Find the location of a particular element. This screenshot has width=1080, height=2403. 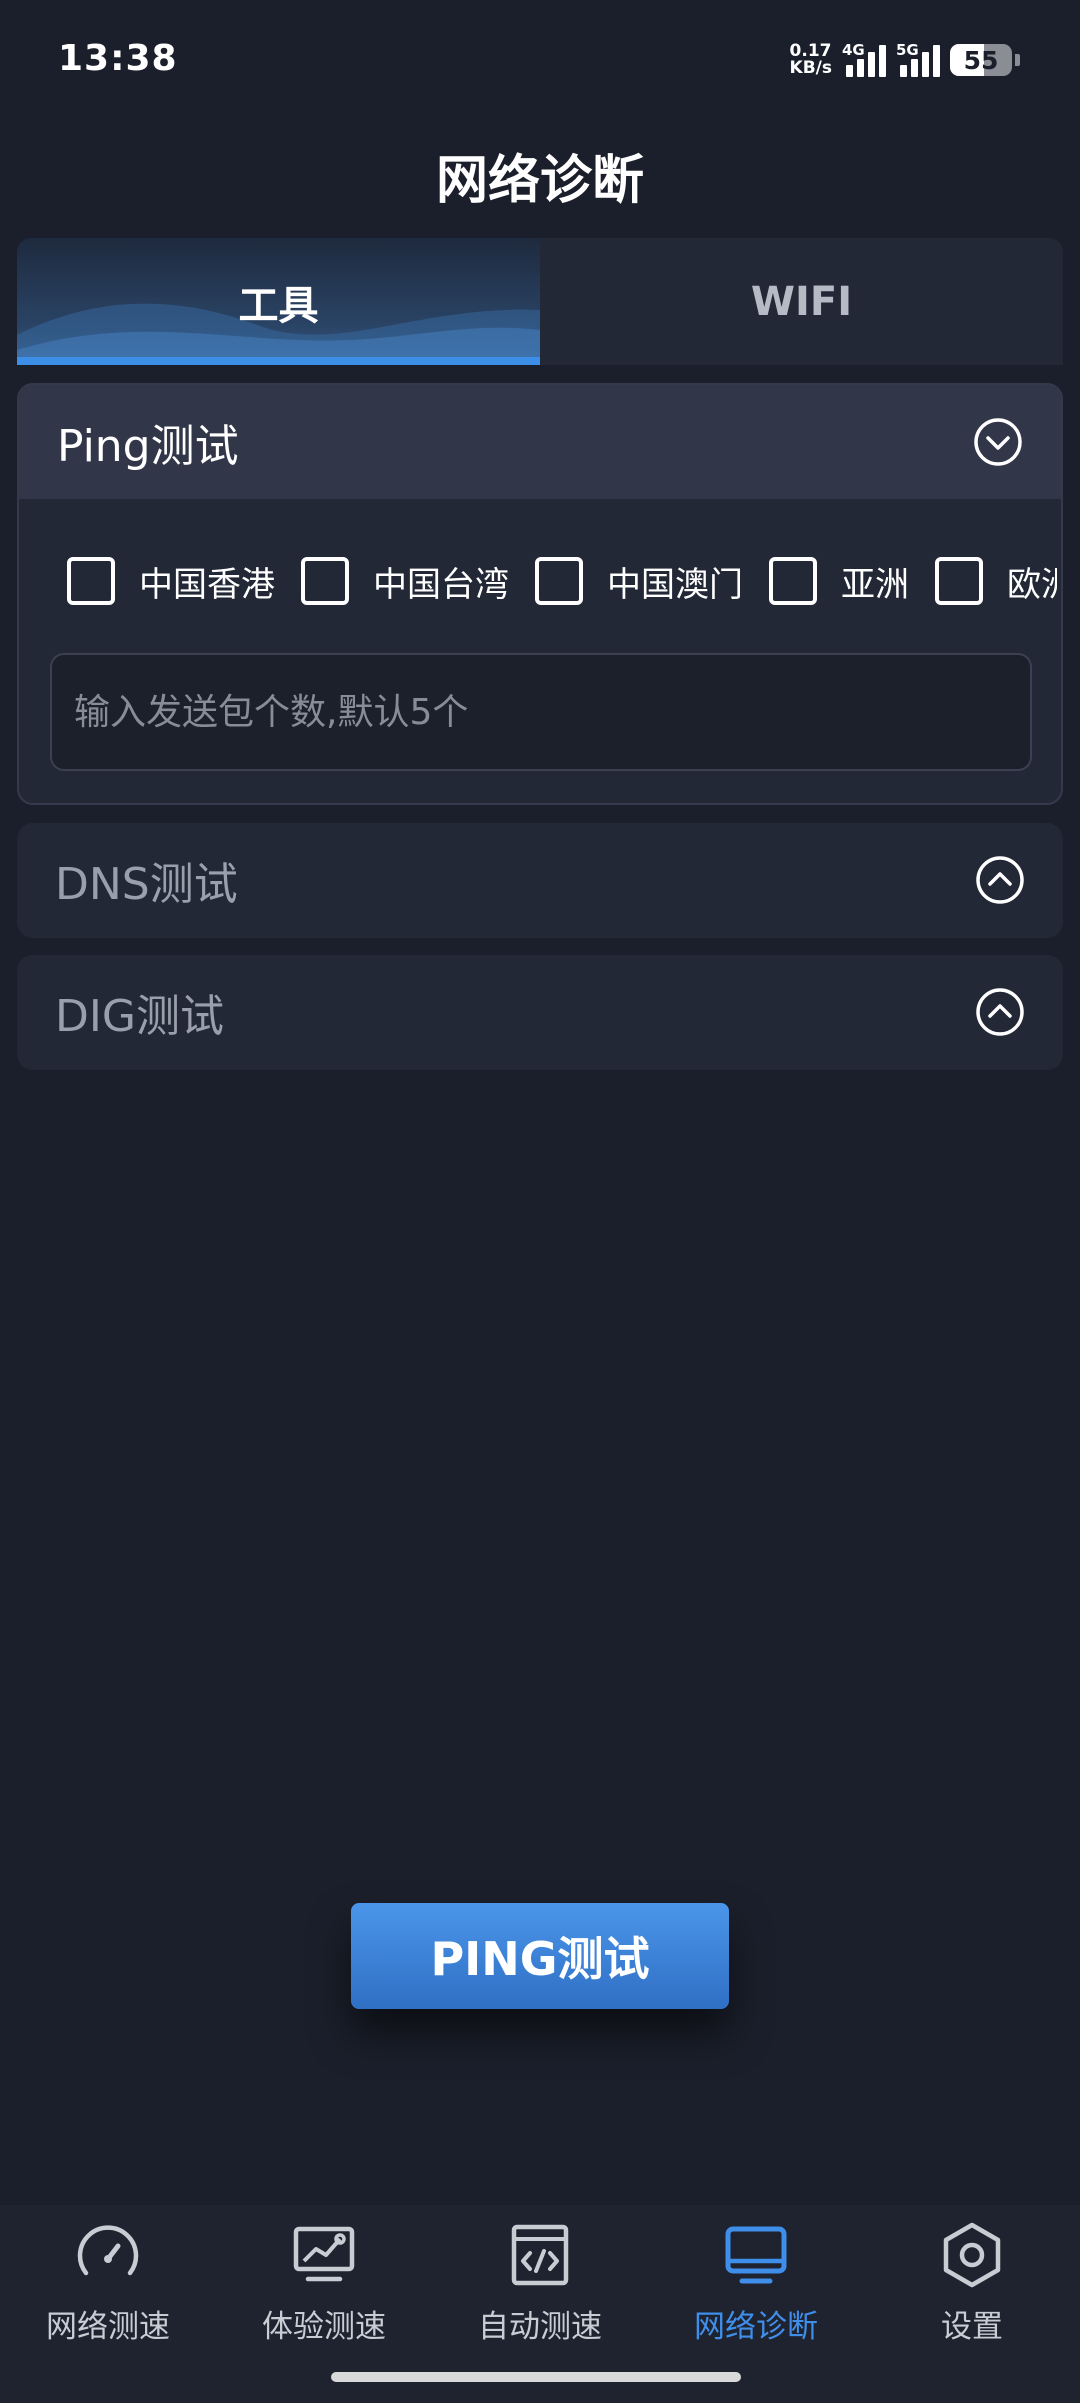

region-label: 中国香港 is located at coordinates (207, 584).